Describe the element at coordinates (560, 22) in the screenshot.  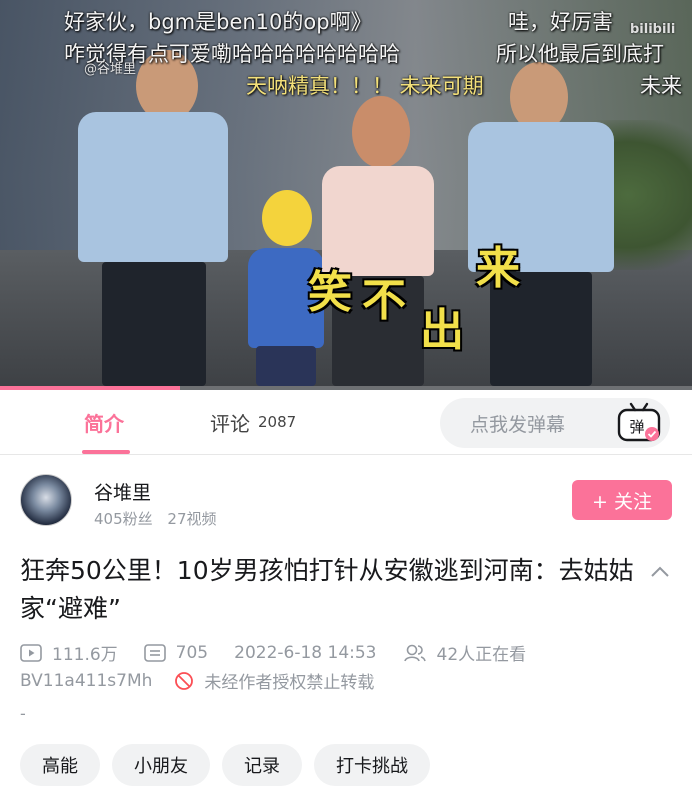
I see `danmaku-comment: 哇，好厉害` at that location.